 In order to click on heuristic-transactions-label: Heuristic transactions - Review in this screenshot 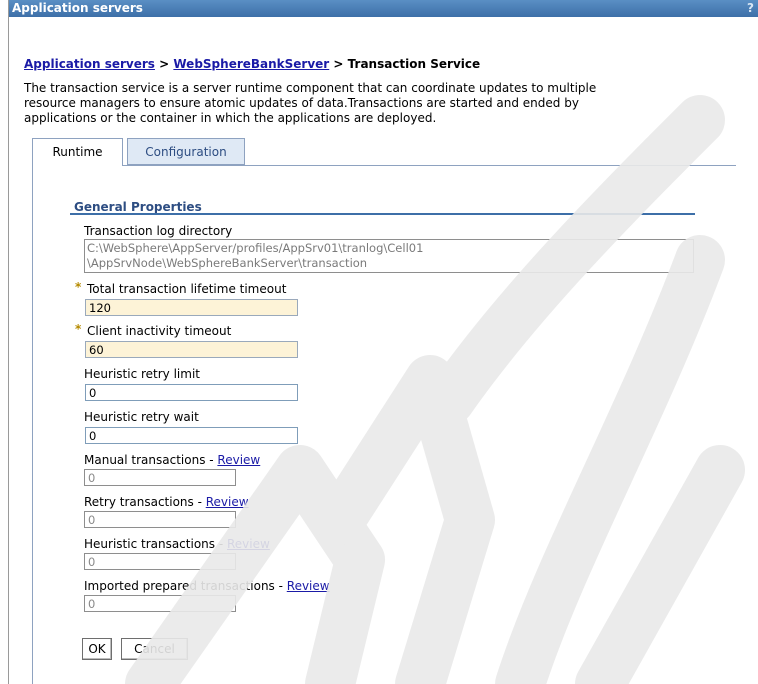, I will do `click(177, 544)`.